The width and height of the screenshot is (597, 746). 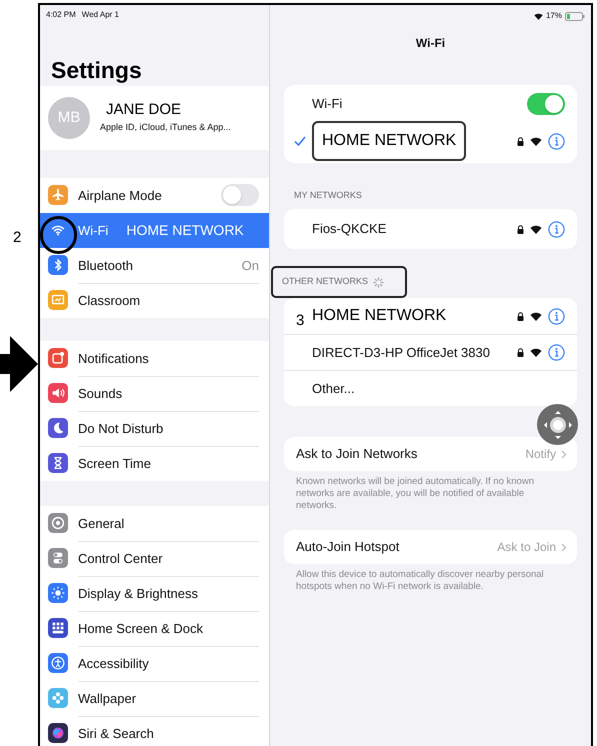 I want to click on row-label: General, so click(x=101, y=523).